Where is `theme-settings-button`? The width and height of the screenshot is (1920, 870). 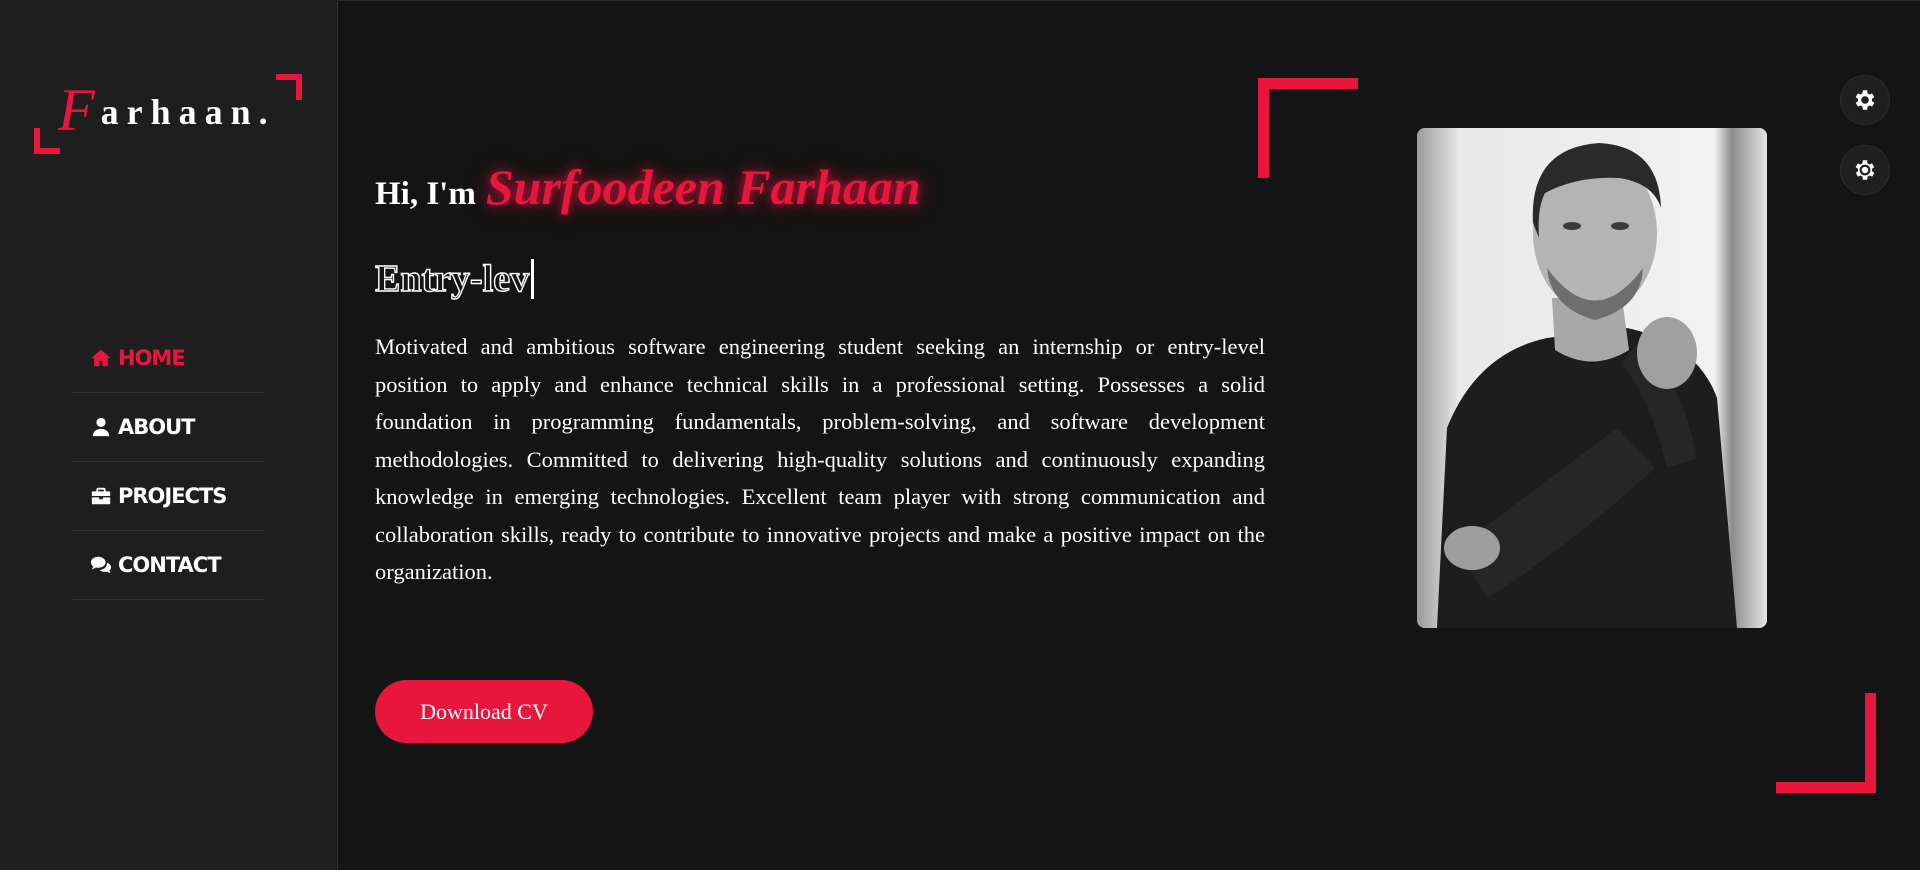 theme-settings-button is located at coordinates (1865, 170).